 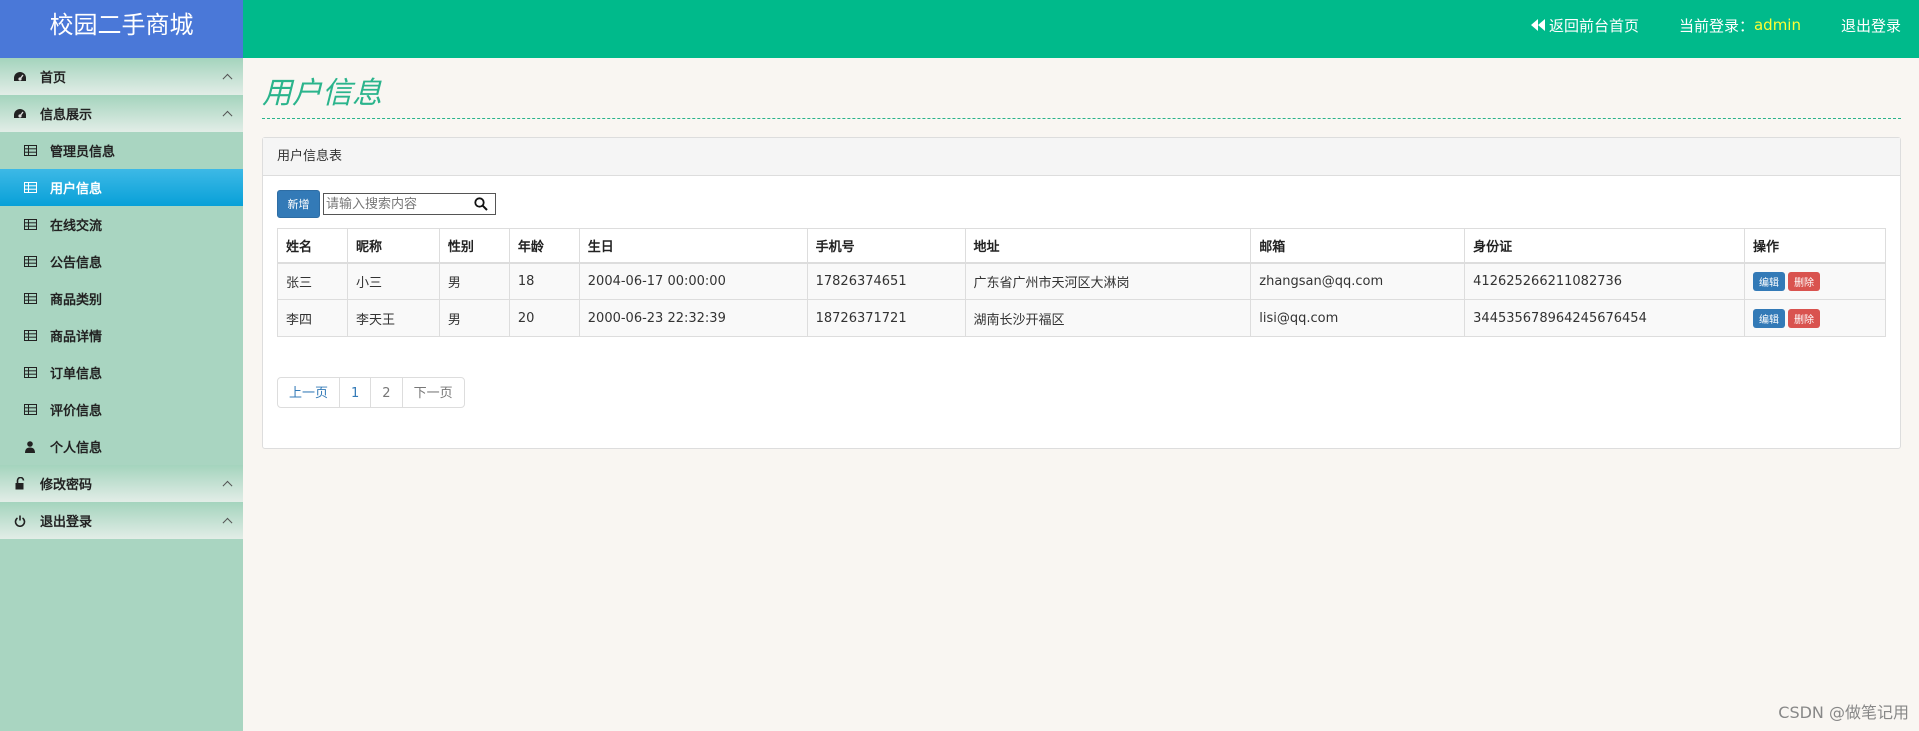 I want to click on top-bar: 返回前台首页 当前登录： admin 退出登录, so click(x=1081, y=29).